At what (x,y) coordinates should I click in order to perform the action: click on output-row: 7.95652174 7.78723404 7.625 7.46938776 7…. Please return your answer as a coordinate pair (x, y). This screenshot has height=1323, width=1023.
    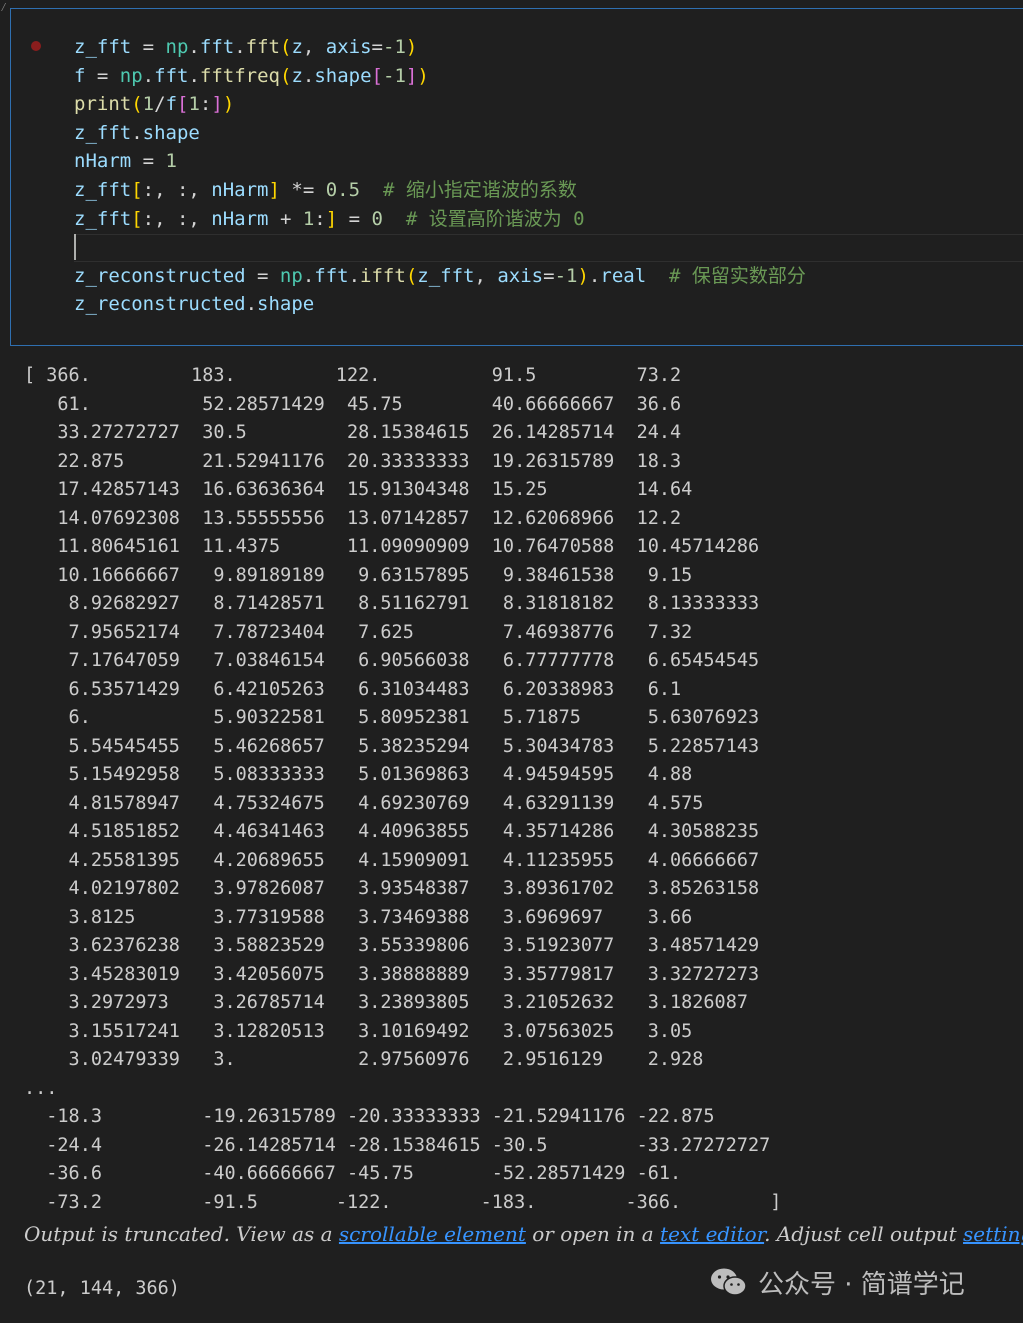
    Looking at the image, I should click on (358, 632).